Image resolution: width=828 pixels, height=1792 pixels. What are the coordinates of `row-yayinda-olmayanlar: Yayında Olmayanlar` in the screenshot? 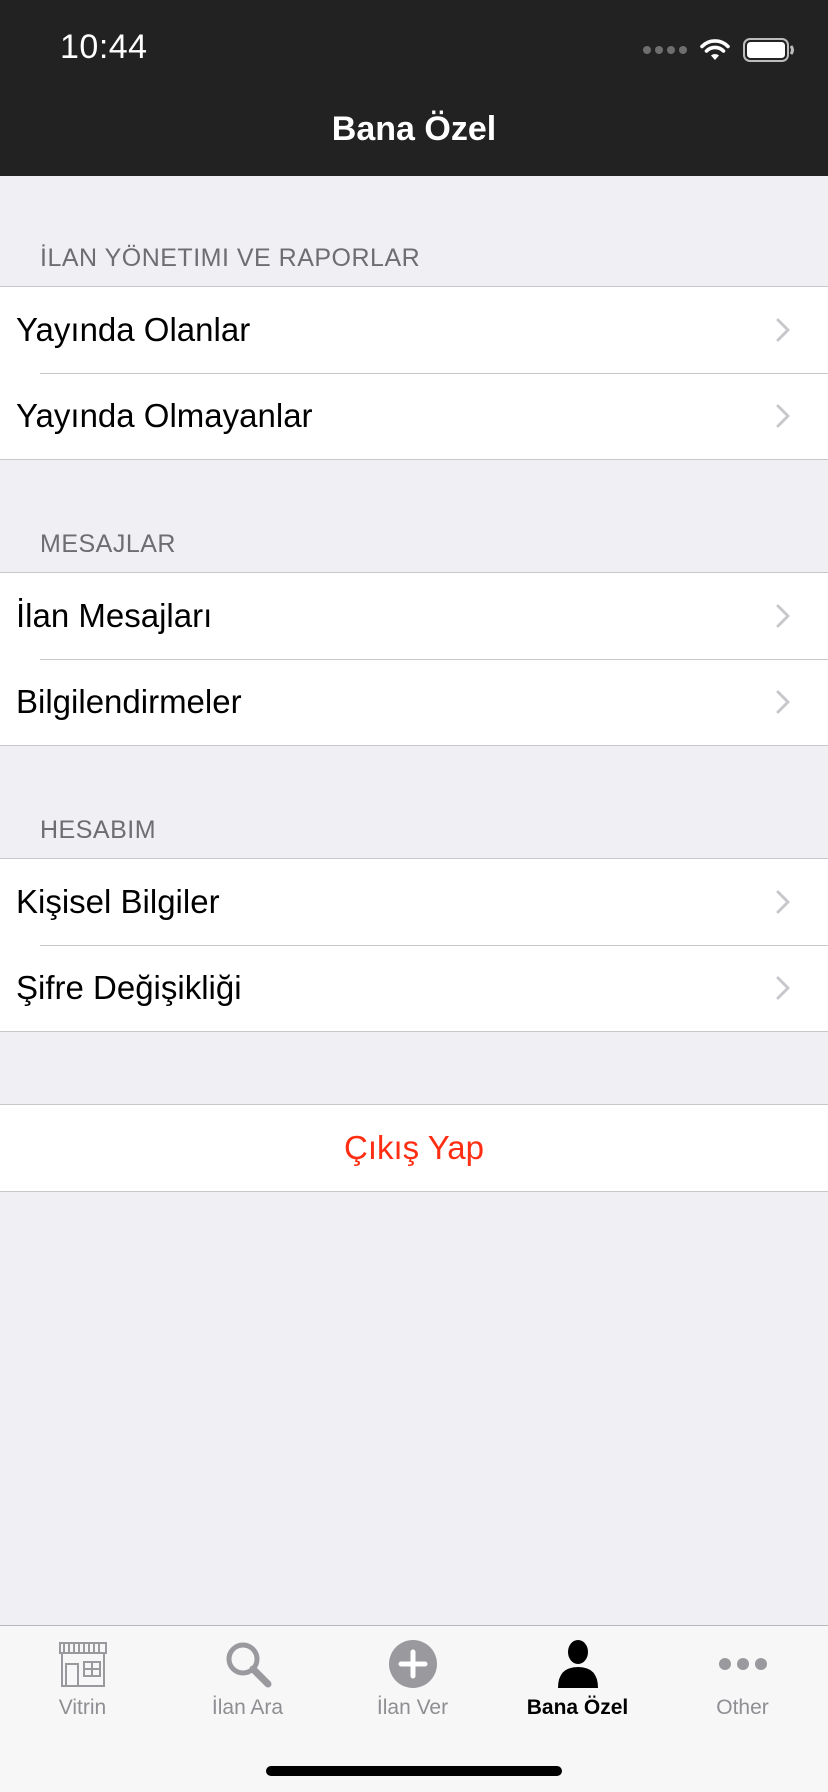 It's located at (414, 416).